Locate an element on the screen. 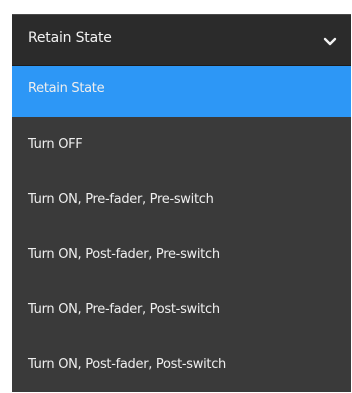 This screenshot has width=352, height=393. option-label: Turn ON, Post-fader, Post-switch is located at coordinates (127, 364).